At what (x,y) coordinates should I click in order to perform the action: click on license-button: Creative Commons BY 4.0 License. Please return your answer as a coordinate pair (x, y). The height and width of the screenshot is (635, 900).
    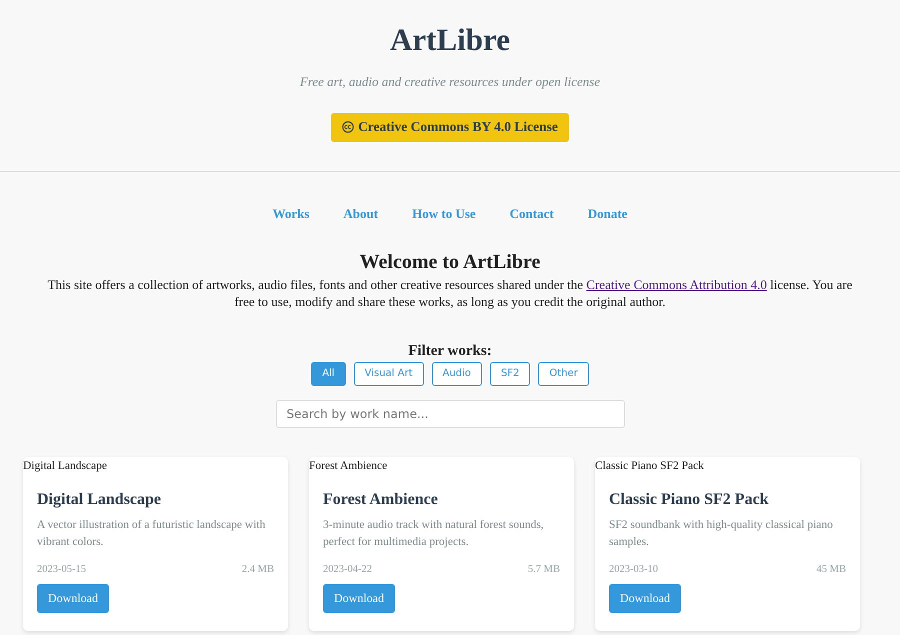
    Looking at the image, I should click on (450, 127).